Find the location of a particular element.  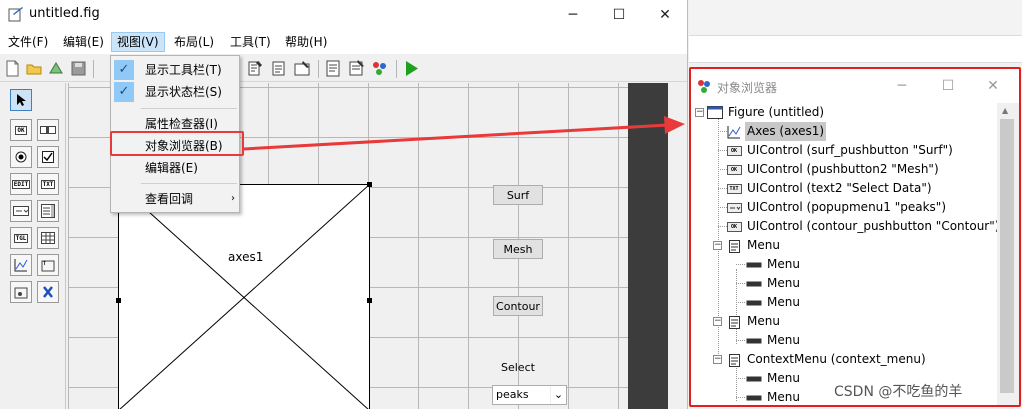

toggle-button-tool-icon: TGL is located at coordinates (21, 238).